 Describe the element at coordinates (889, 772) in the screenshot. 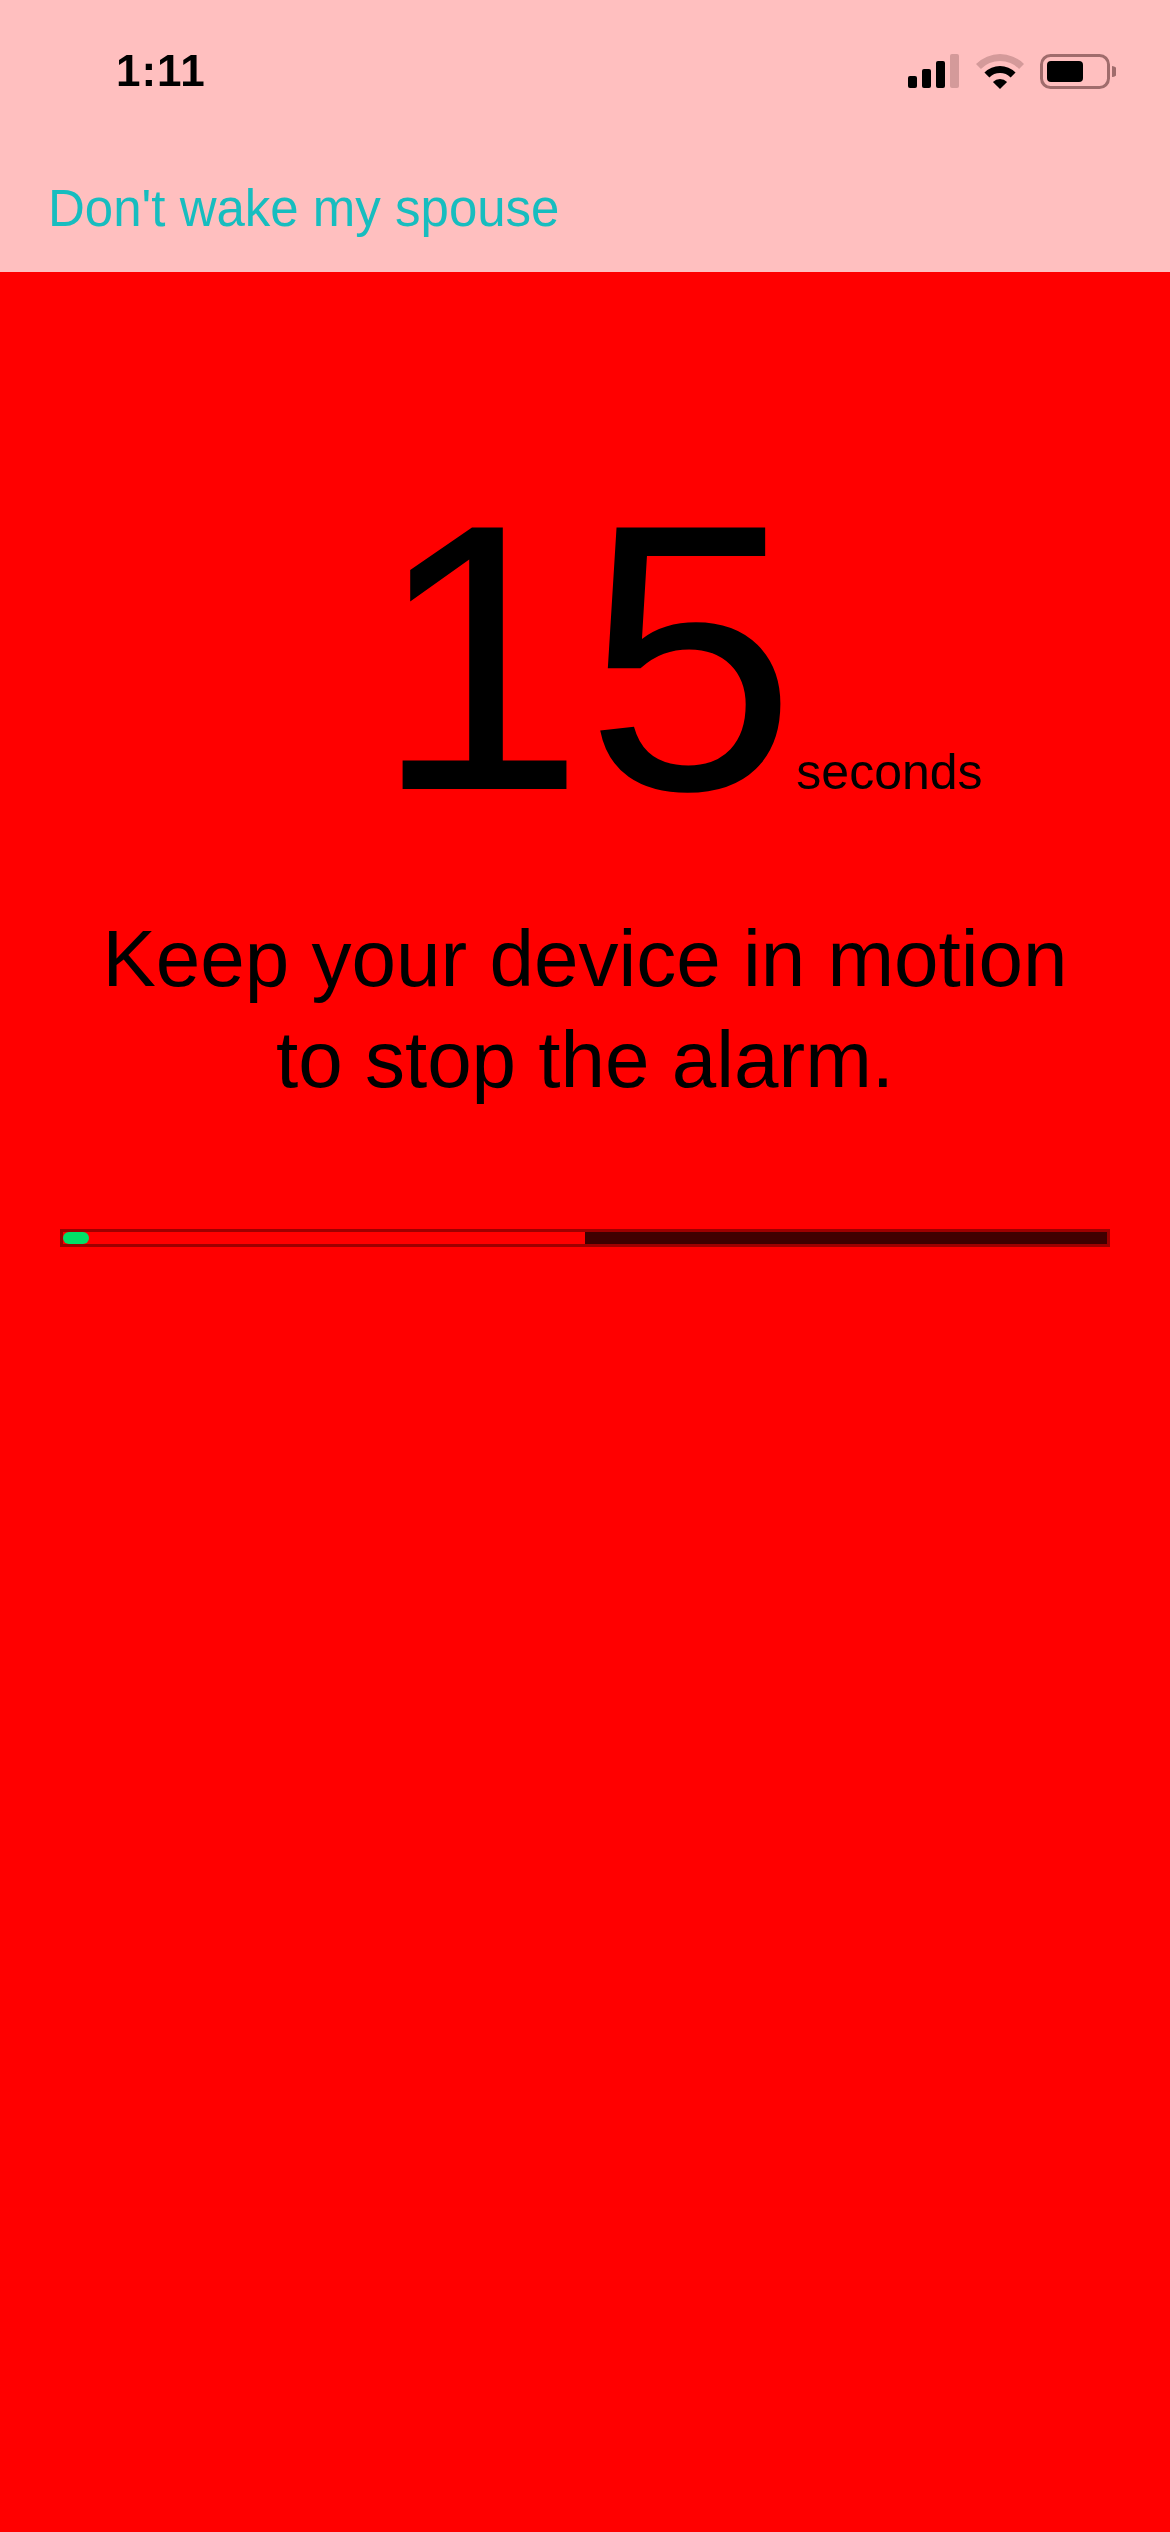

I see `countdown-unit: seconds` at that location.